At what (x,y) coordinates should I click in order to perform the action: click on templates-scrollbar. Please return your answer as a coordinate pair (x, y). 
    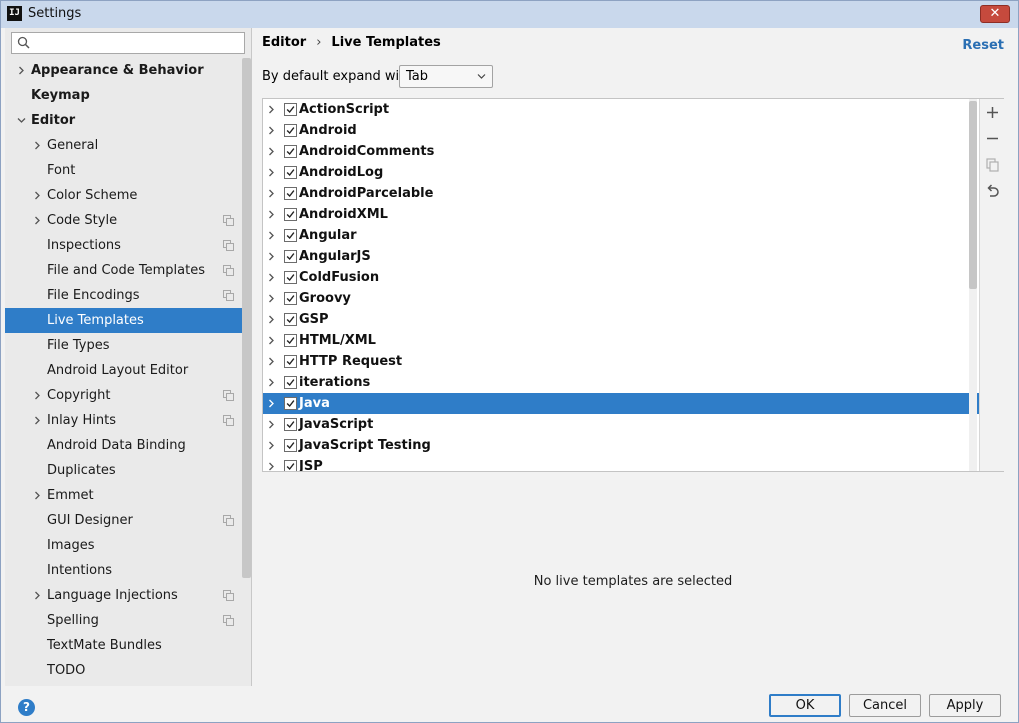
    Looking at the image, I should click on (973, 195).